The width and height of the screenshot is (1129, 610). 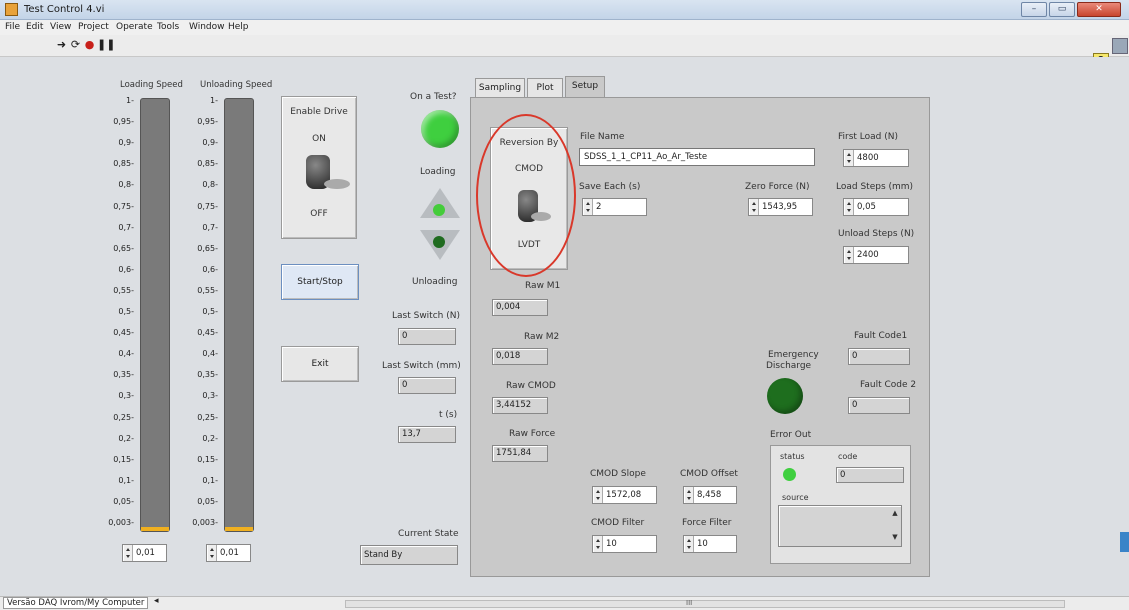 I want to click on meter-tick-label: 0,1-, so click(x=210, y=480).